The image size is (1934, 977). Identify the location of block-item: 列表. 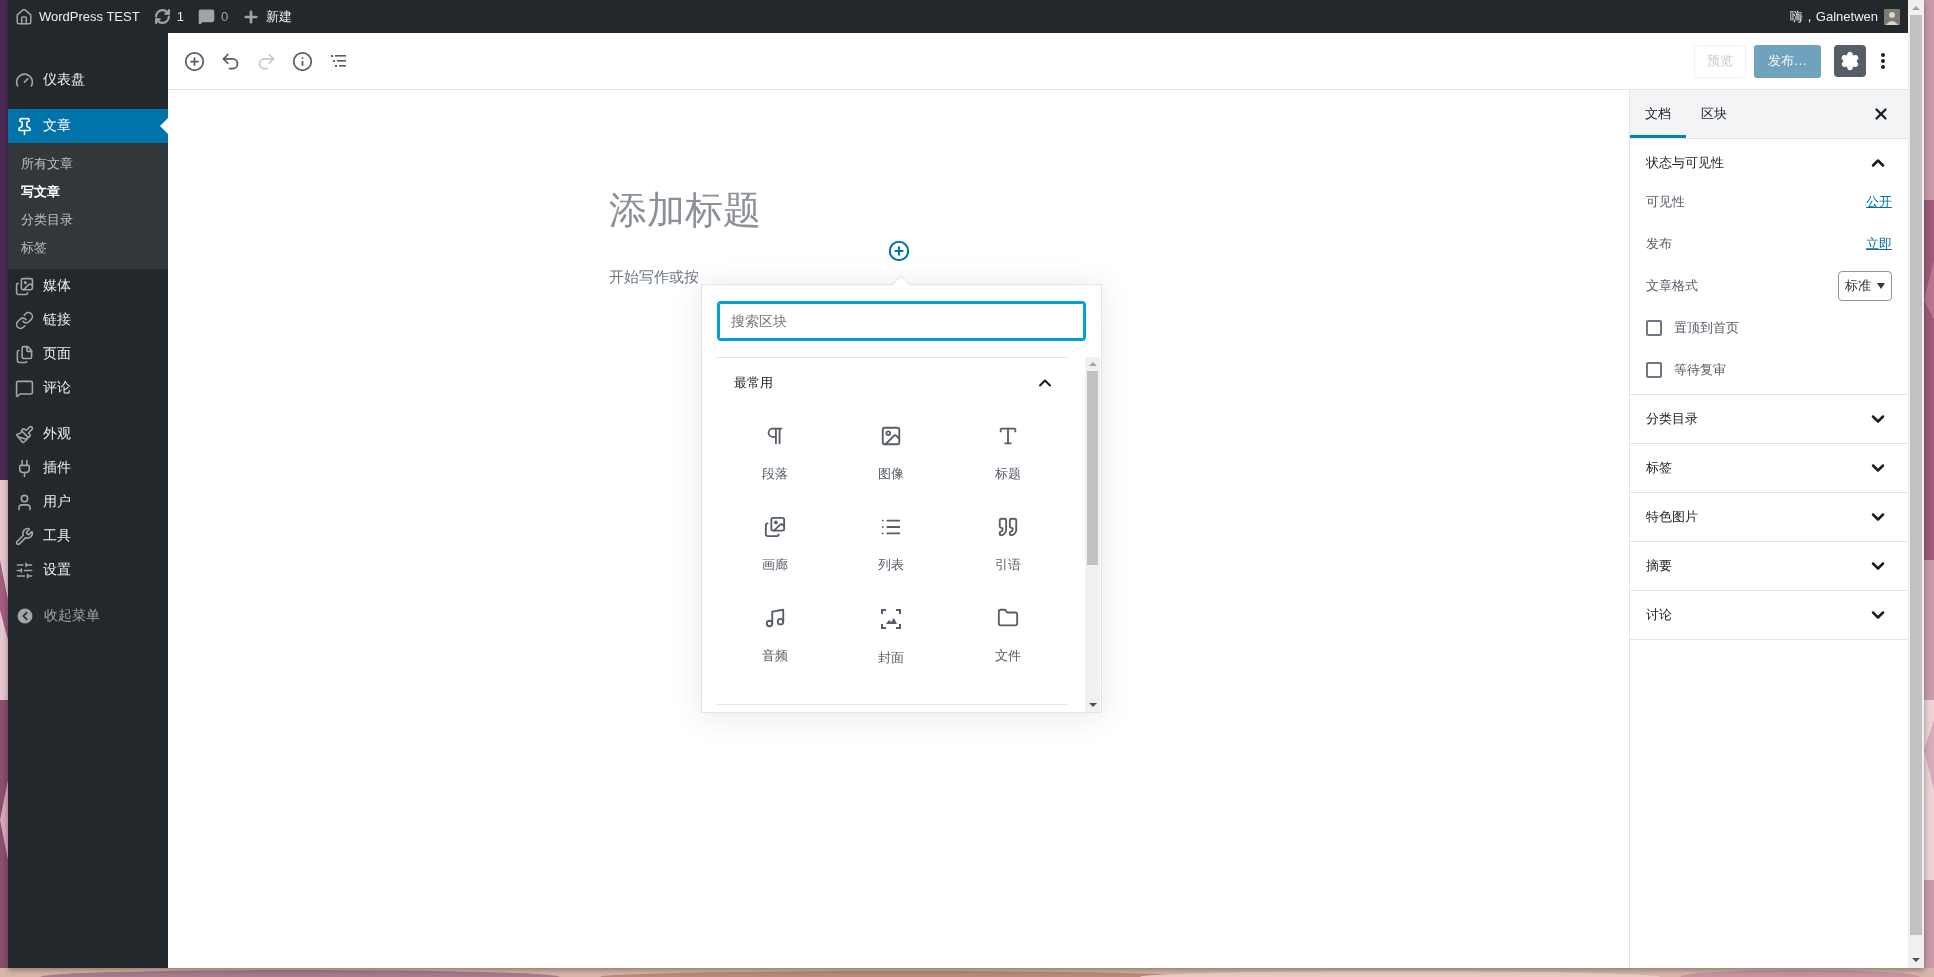
(891, 556).